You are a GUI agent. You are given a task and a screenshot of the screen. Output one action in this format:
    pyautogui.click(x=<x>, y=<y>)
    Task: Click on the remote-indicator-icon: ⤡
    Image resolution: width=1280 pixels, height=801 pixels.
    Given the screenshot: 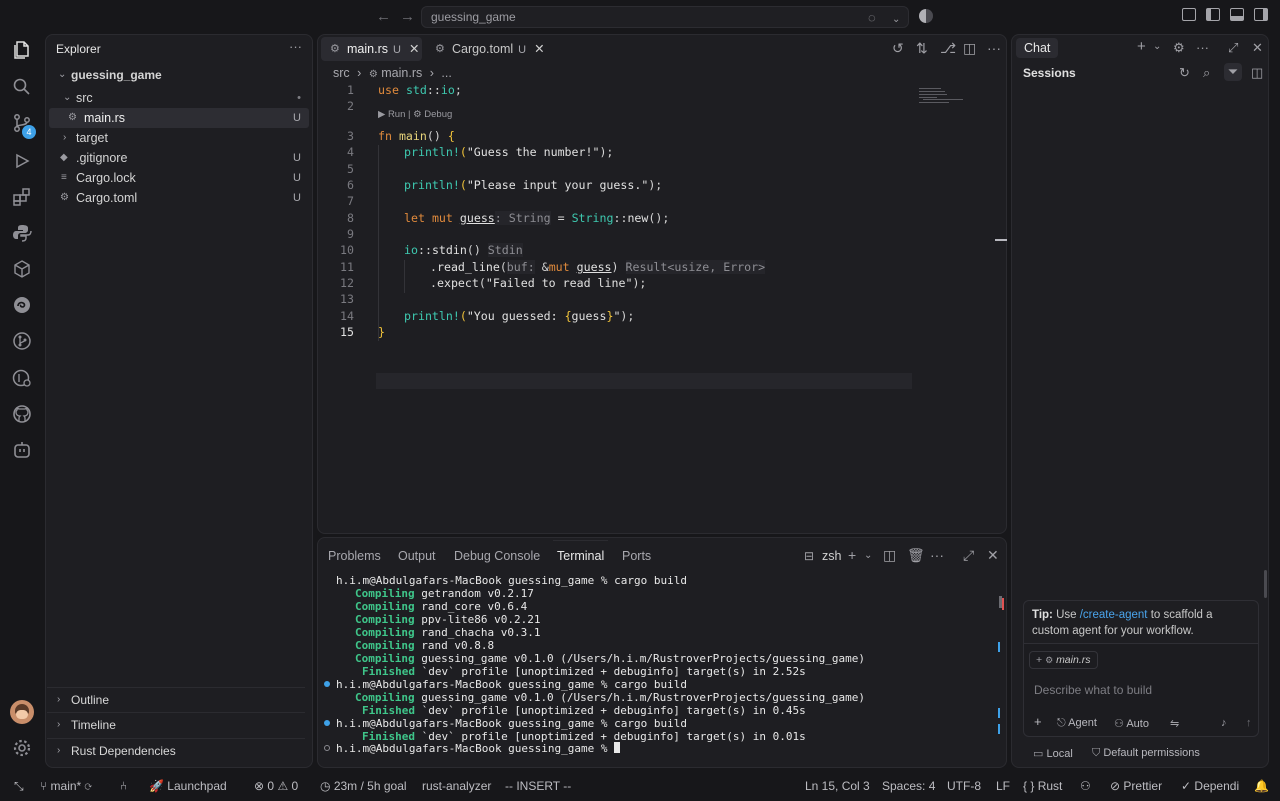 What is the action you would take?
    pyautogui.click(x=19, y=786)
    